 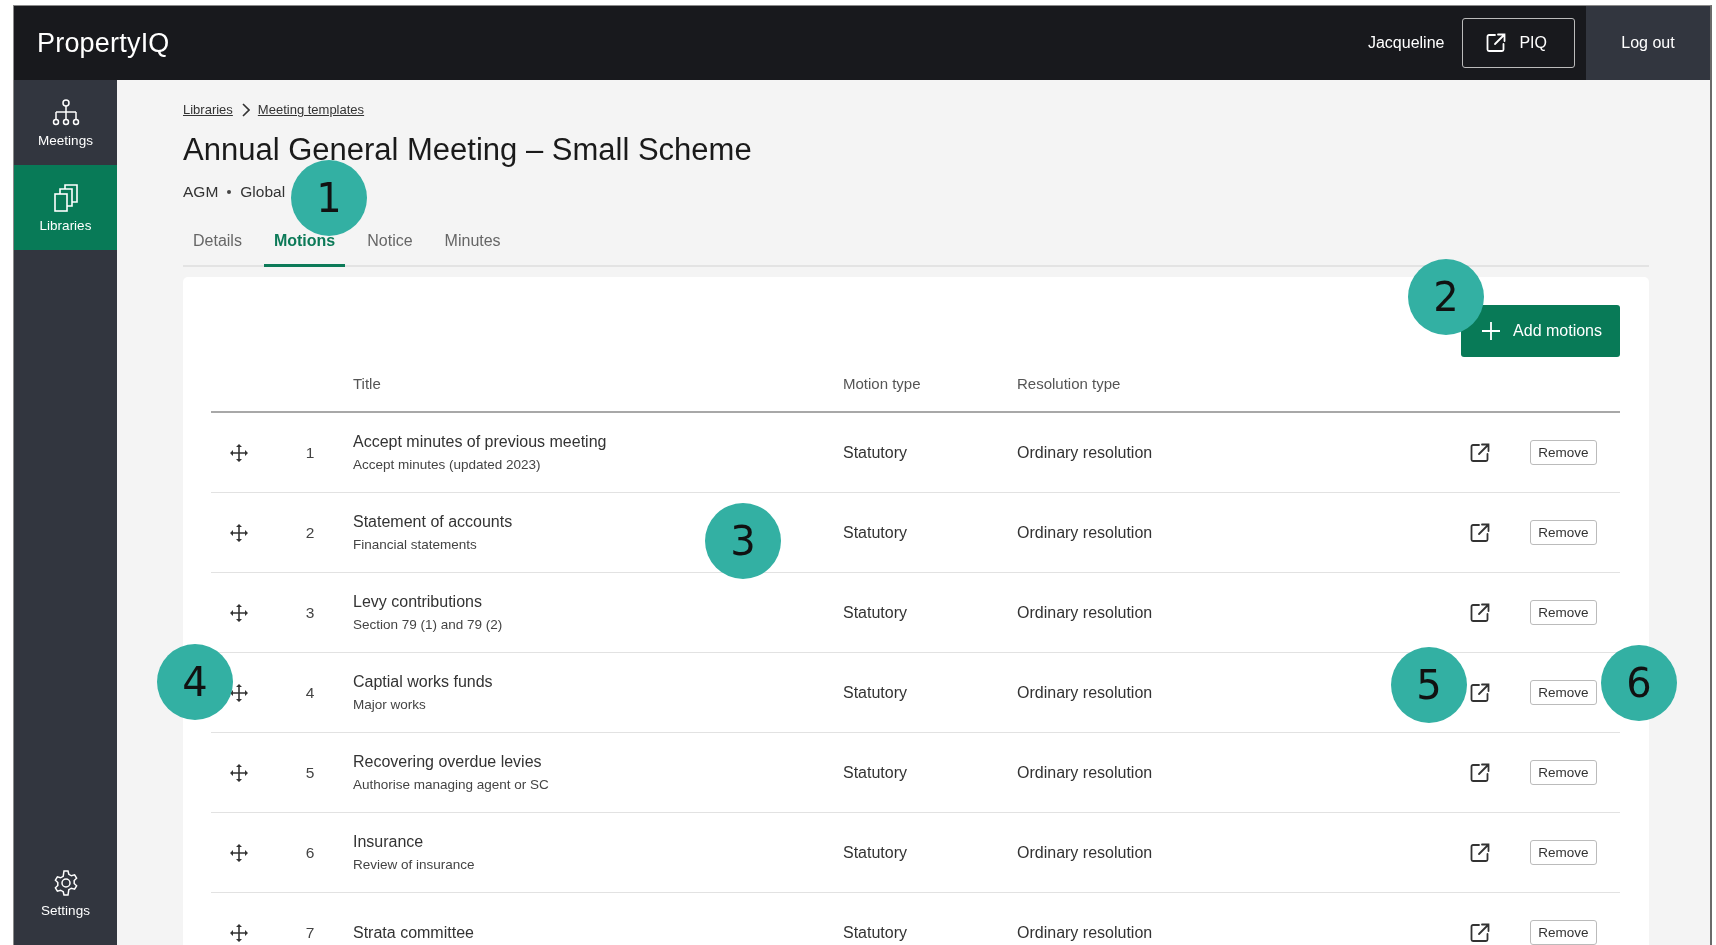 What do you see at coordinates (1518, 43) in the screenshot?
I see `piq-button: PIQ` at bounding box center [1518, 43].